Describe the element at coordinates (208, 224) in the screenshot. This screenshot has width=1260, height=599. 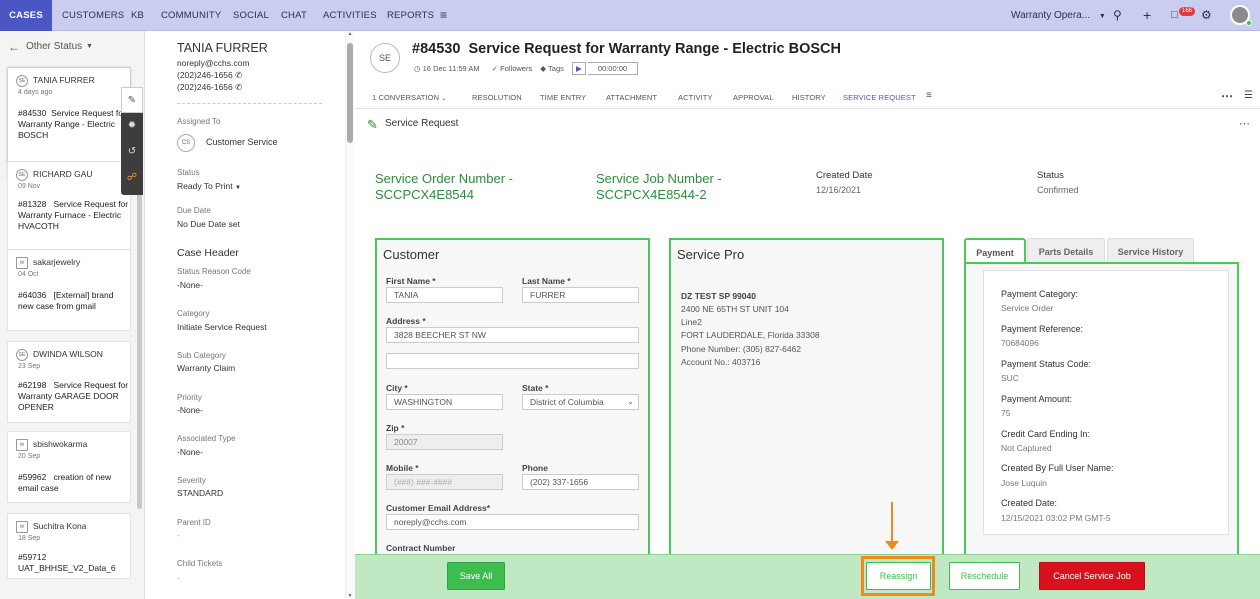
I see `due-date-value: No Due Date set` at that location.